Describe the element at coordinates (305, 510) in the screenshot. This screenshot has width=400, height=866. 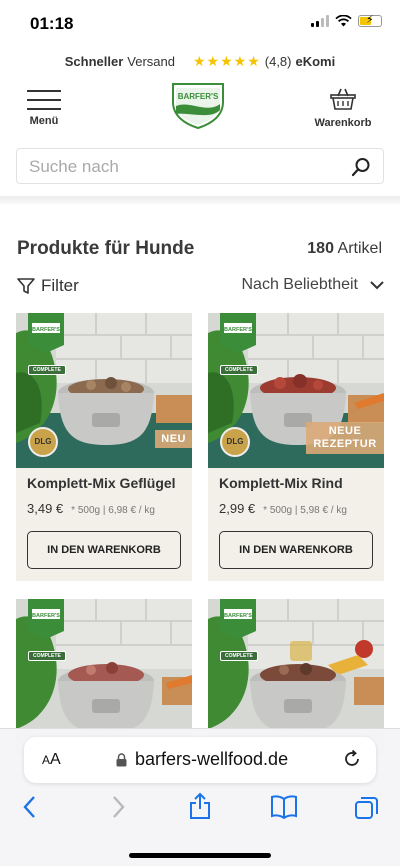
I see `product-unit-price: * 500g | 5,98 € / kg` at that location.